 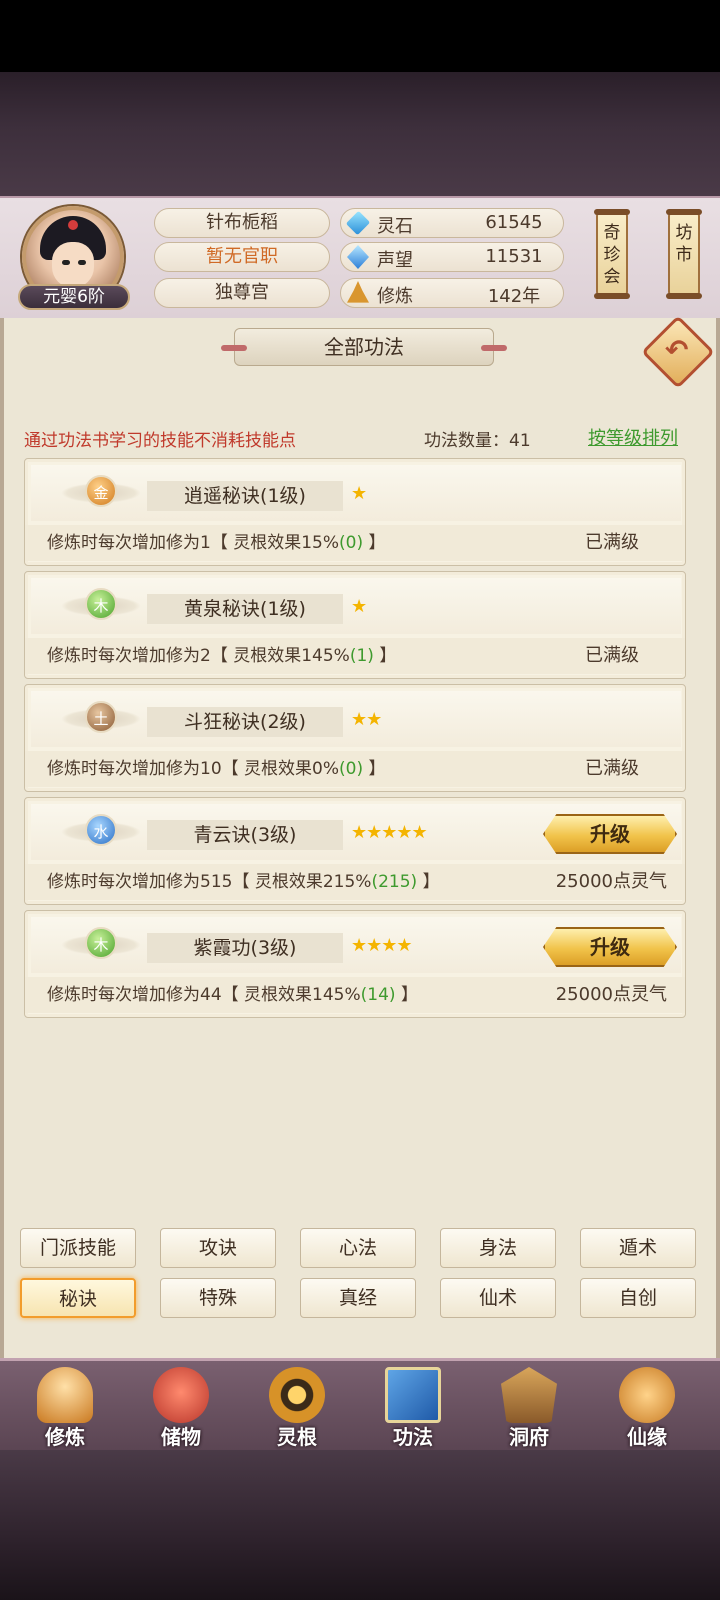 I want to click on water-element-icon: 水, so click(x=101, y=830).